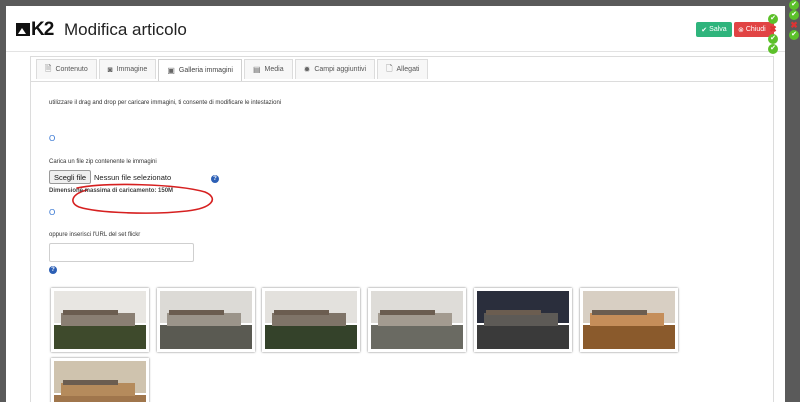 The height and width of the screenshot is (402, 800). Describe the element at coordinates (395, 29) in the screenshot. I see `modal-header: K2 Modifica articolo ✔ Salva ⊗ Chiudi` at that location.